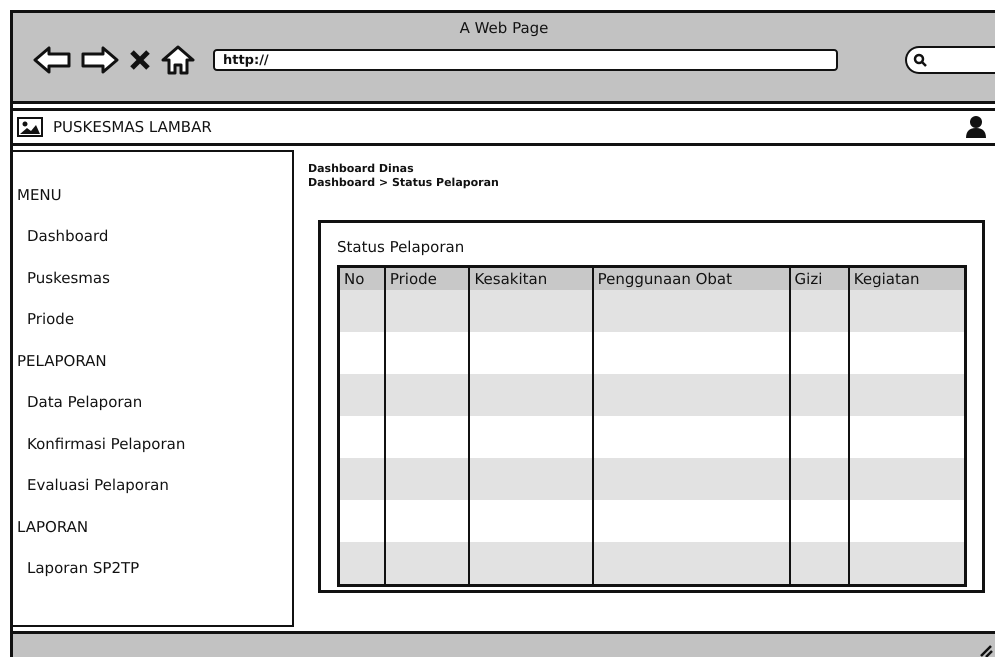 The image size is (995, 657). I want to click on column-header: Priode, so click(427, 278).